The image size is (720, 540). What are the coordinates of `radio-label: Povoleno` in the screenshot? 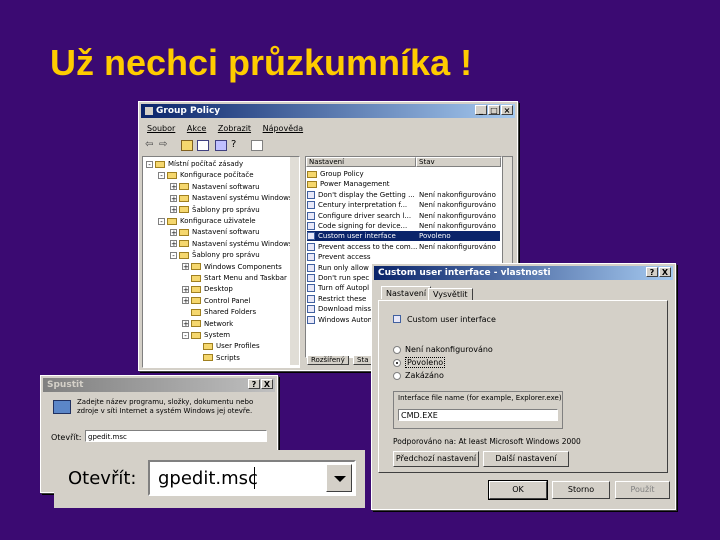 It's located at (425, 362).